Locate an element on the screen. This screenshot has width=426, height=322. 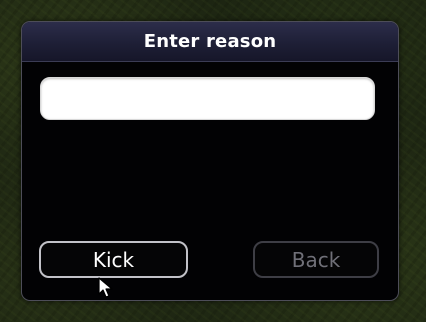
back-button-label: Back is located at coordinates (316, 259).